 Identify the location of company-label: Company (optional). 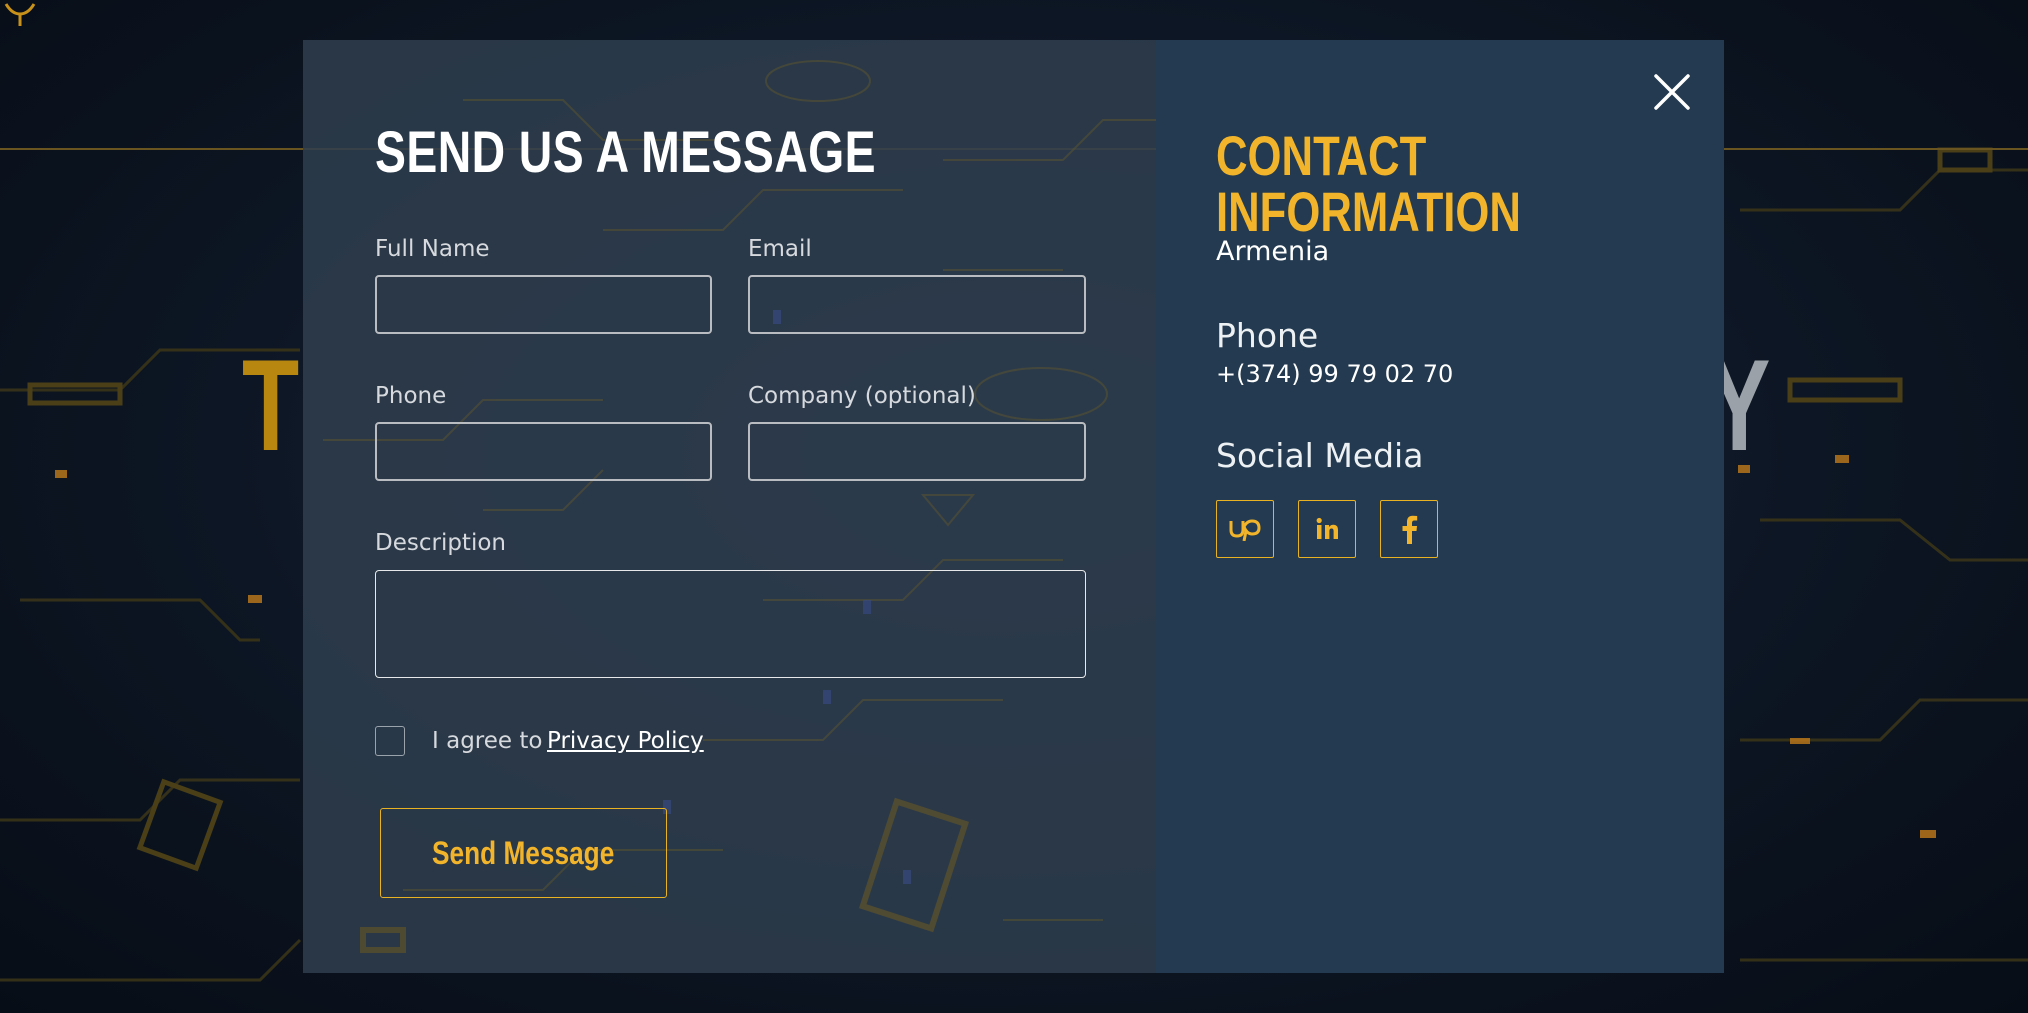
(862, 396).